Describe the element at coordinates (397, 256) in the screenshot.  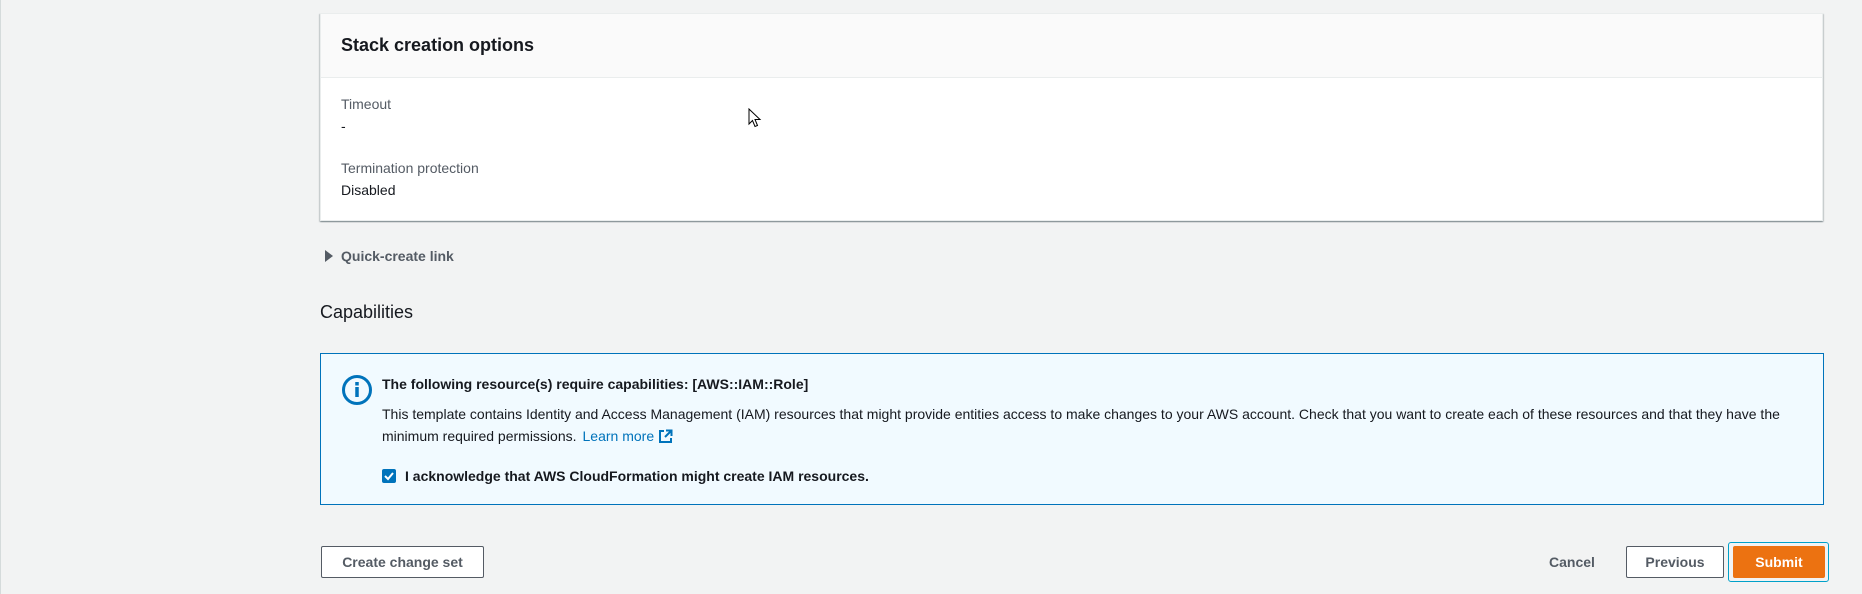
I see `quick-create-link-label: Quick-create link` at that location.